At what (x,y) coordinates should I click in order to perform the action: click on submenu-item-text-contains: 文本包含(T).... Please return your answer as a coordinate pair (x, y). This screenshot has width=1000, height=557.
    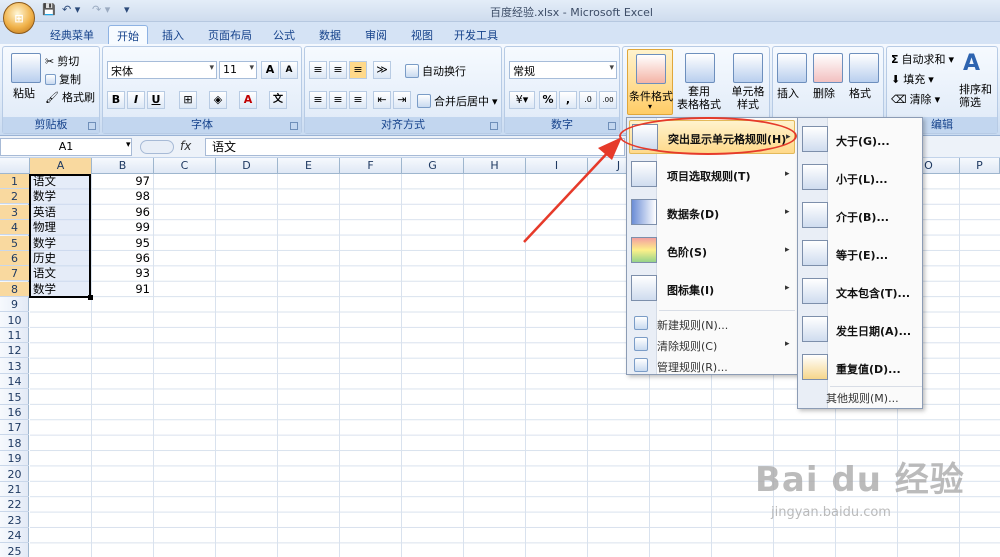
    Looking at the image, I should click on (860, 291).